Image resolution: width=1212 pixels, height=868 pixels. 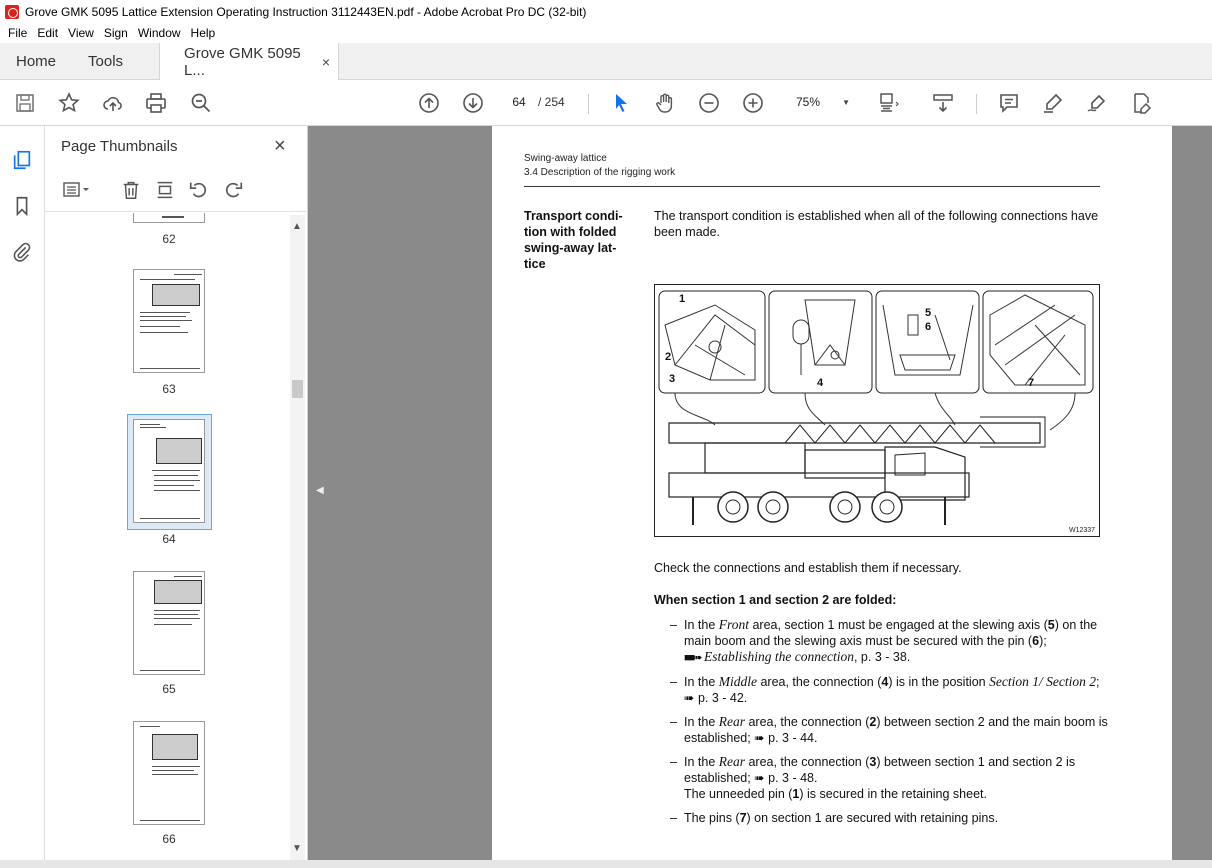 What do you see at coordinates (928, 327) in the screenshot?
I see `figure-label: 6` at bounding box center [928, 327].